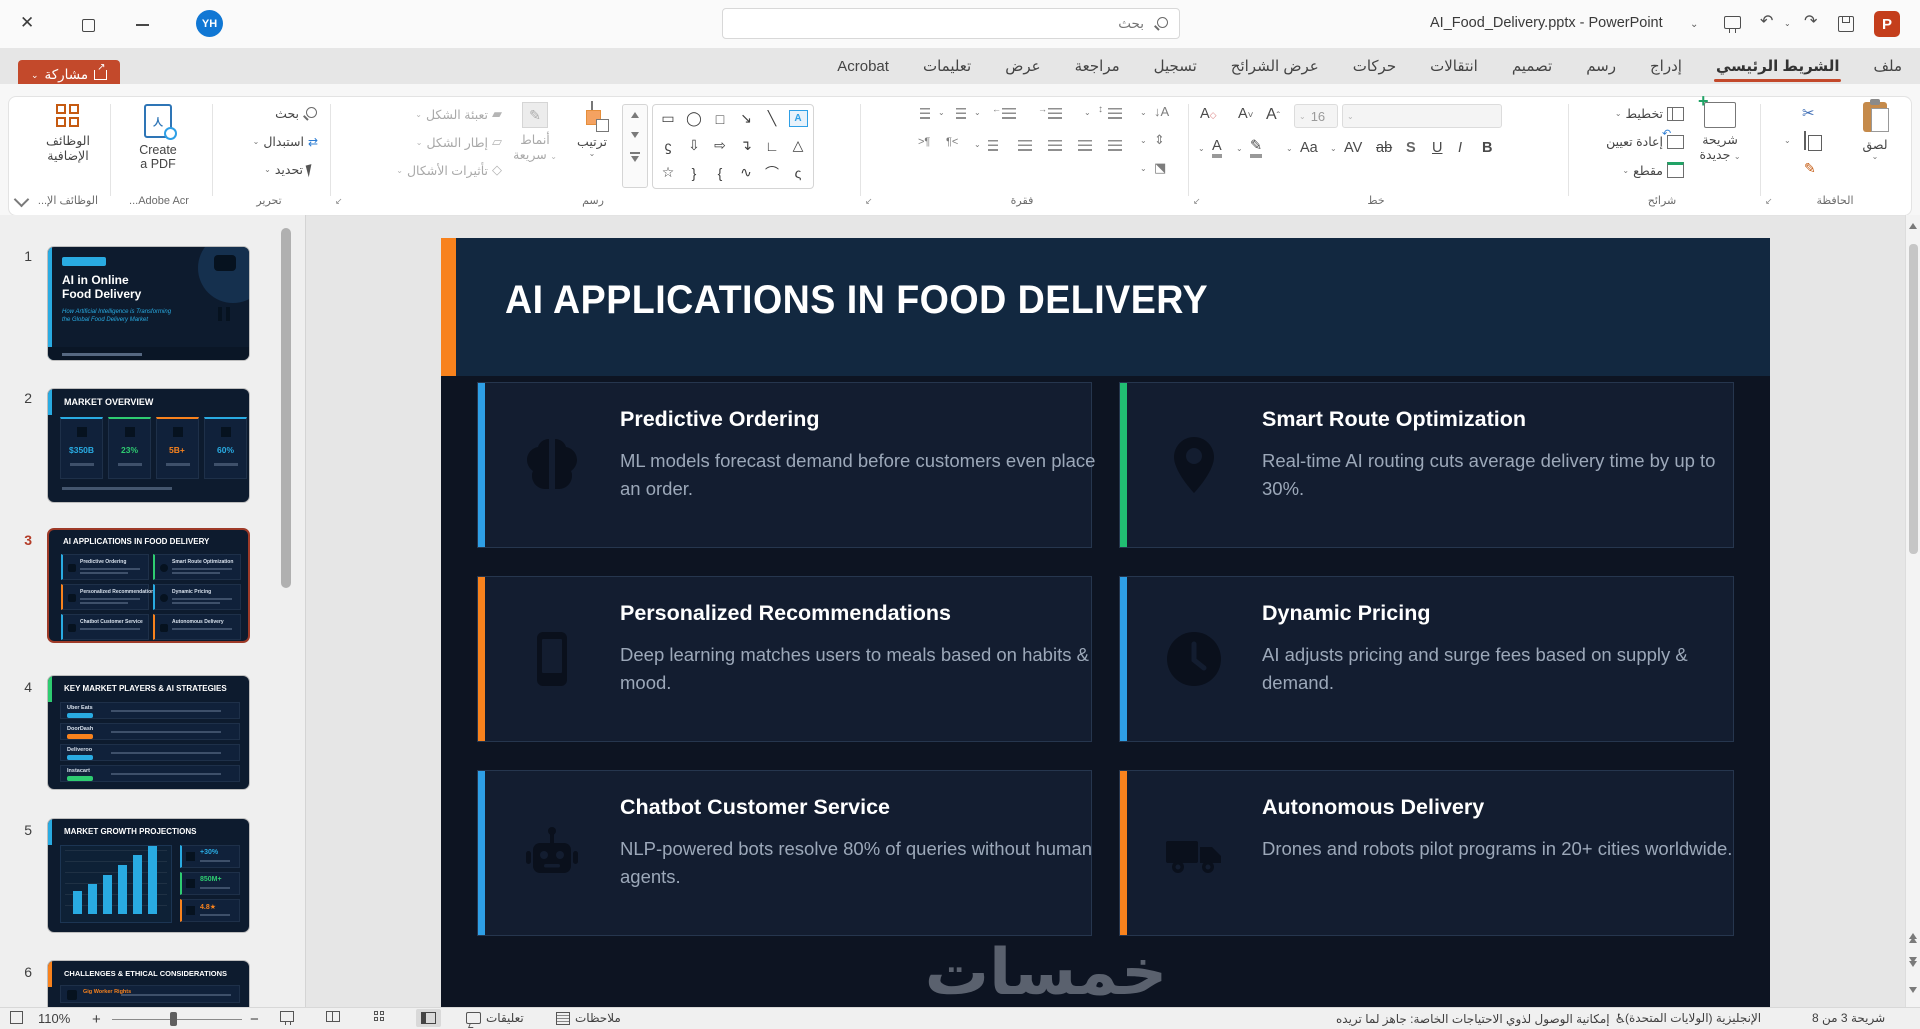  I want to click on text-highlight-icon: ✎, so click(1256, 148).